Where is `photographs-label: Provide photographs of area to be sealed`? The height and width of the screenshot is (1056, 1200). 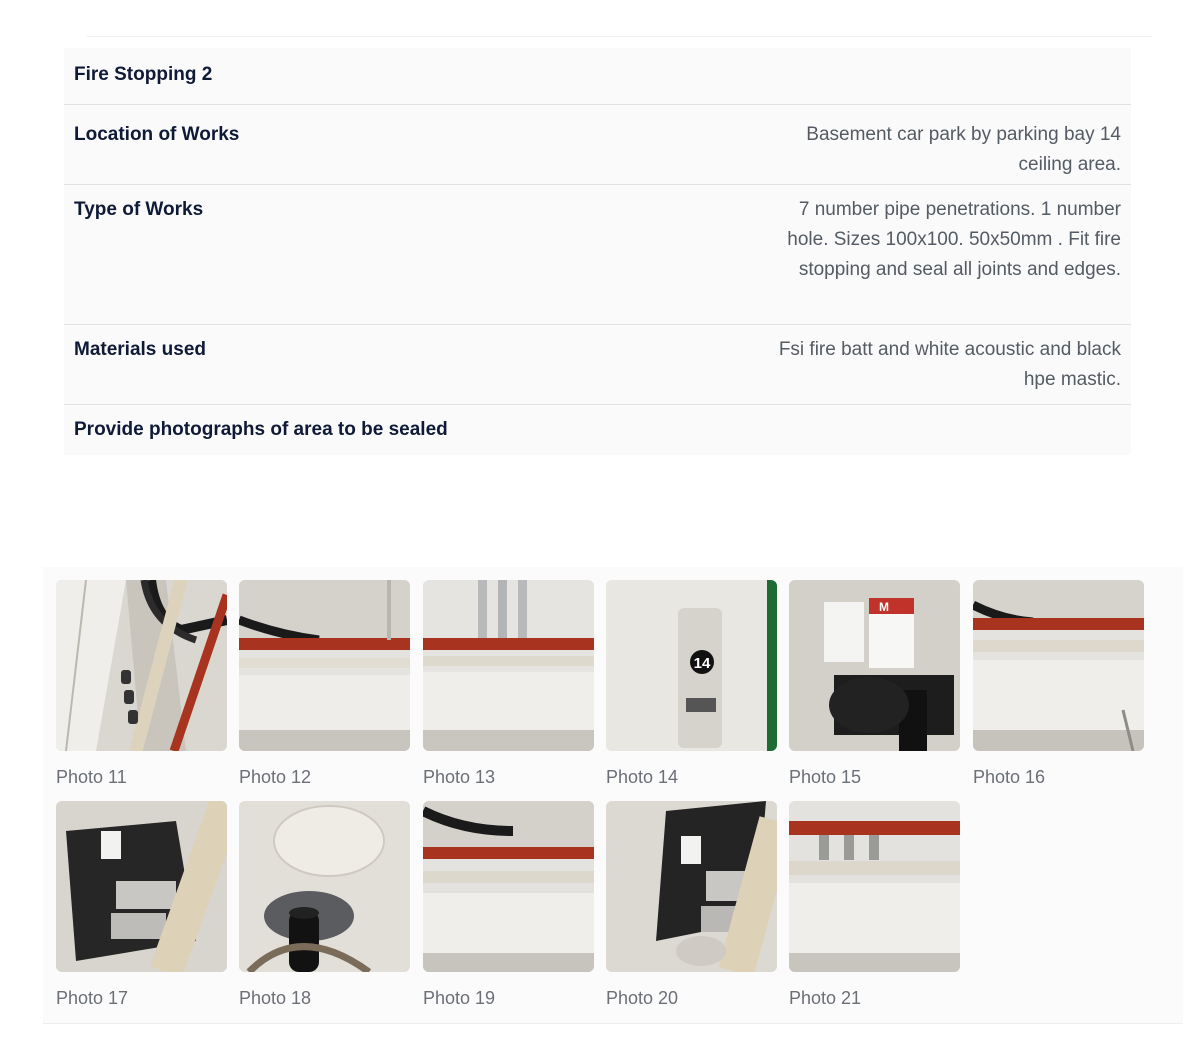 photographs-label: Provide photographs of area to be sealed is located at coordinates (261, 429).